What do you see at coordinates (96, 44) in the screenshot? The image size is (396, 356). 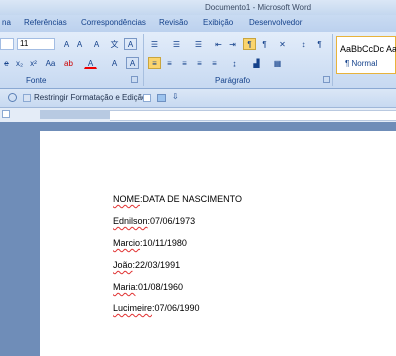 I see `clear-format-icon: A` at bounding box center [96, 44].